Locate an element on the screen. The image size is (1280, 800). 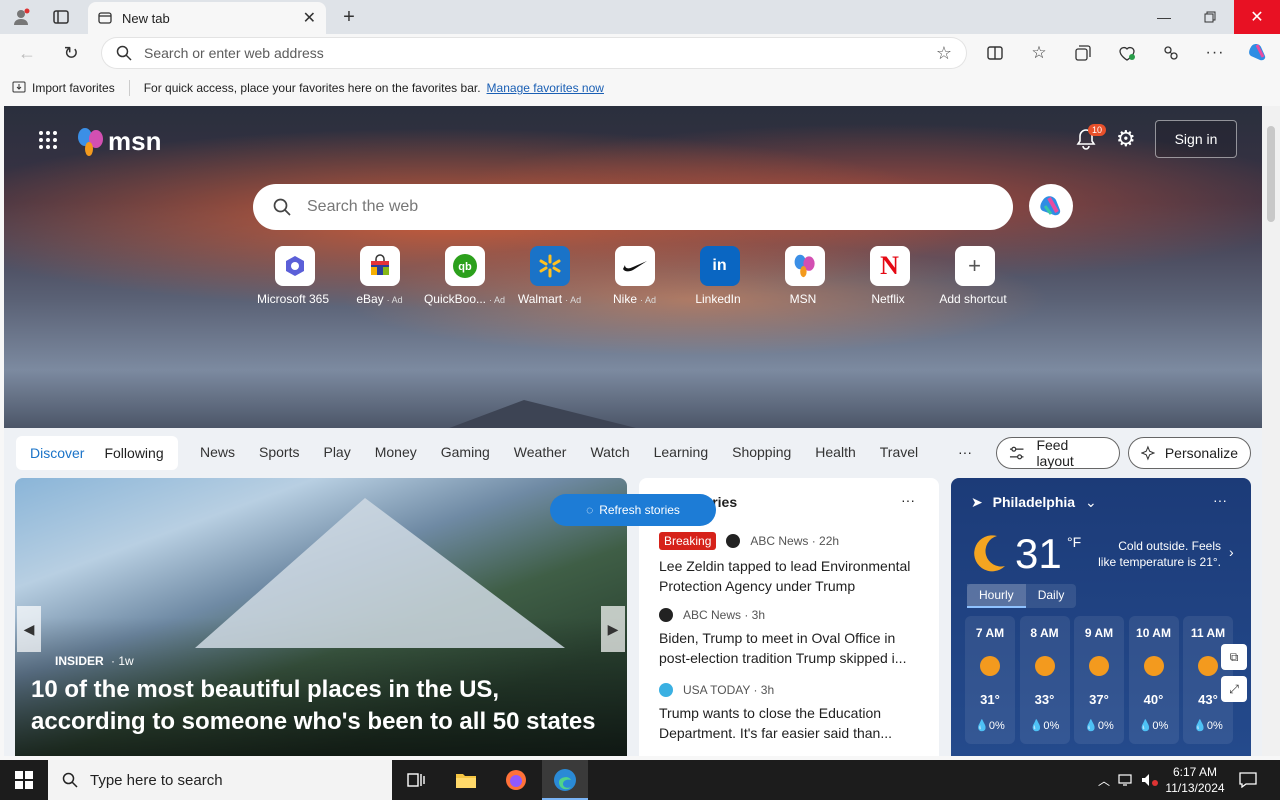
hour-forecast: 8 AM 33° 💧0% is located at coordinates (1044, 680).